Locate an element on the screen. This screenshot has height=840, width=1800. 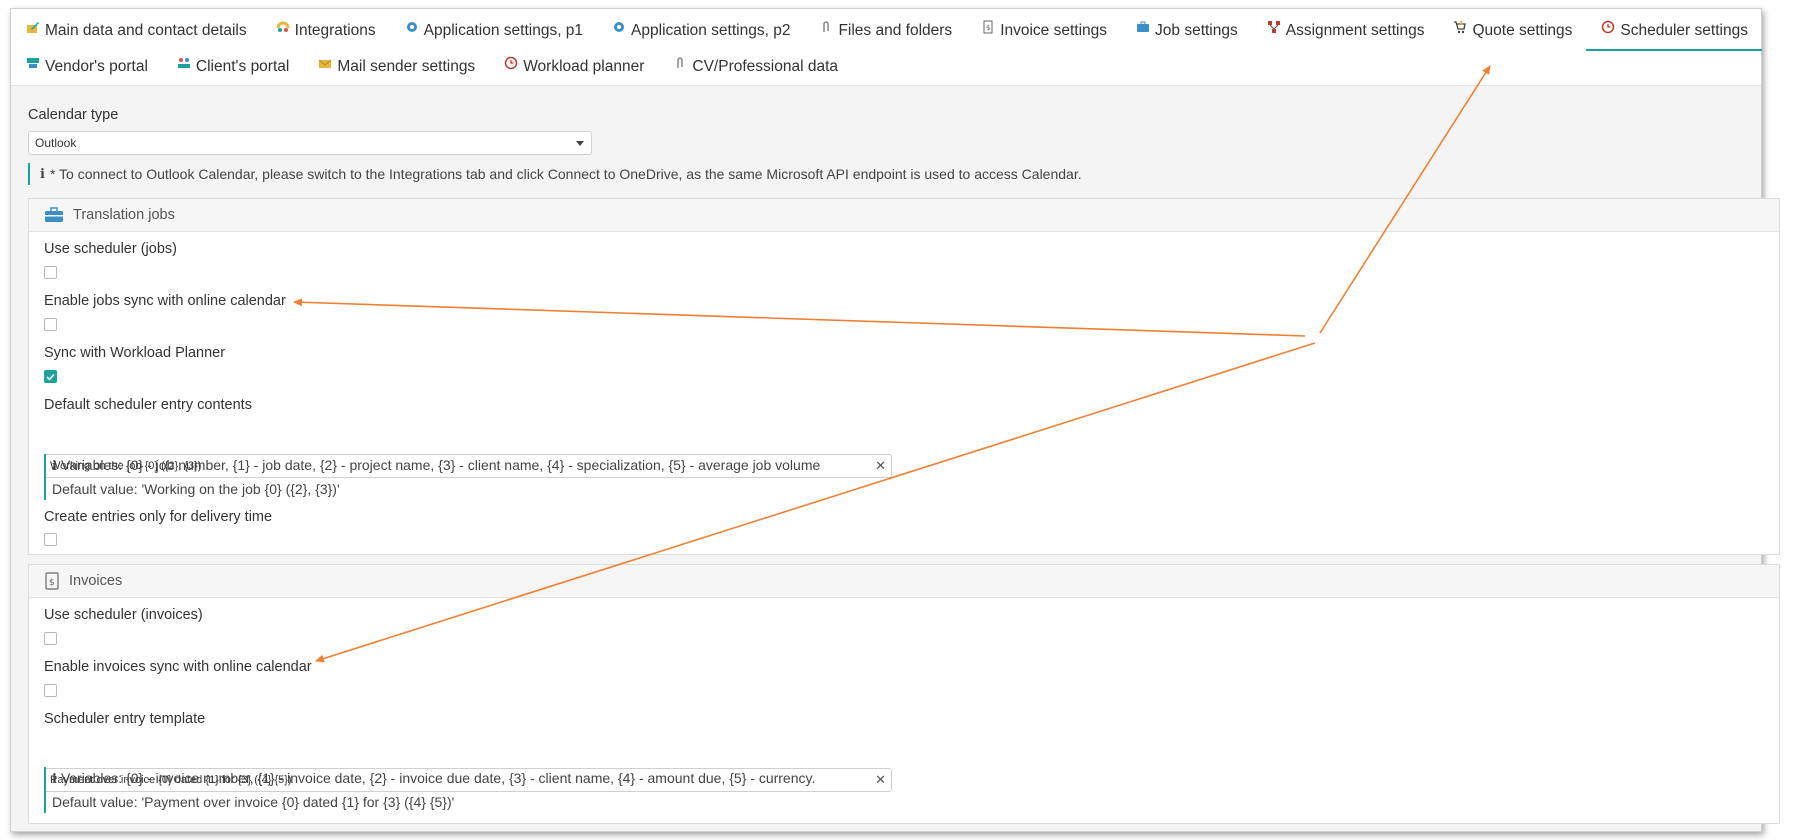
check-icon is located at coordinates (50, 377).